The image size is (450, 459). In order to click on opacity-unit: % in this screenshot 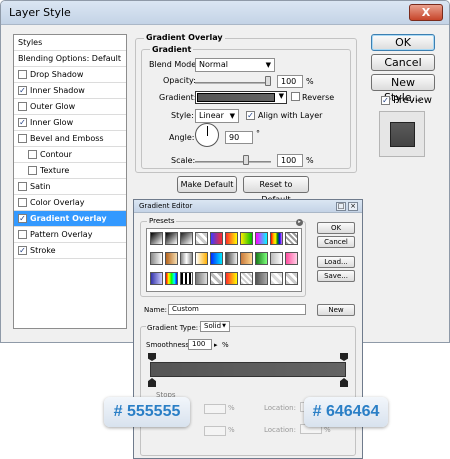, I will do `click(310, 81)`.